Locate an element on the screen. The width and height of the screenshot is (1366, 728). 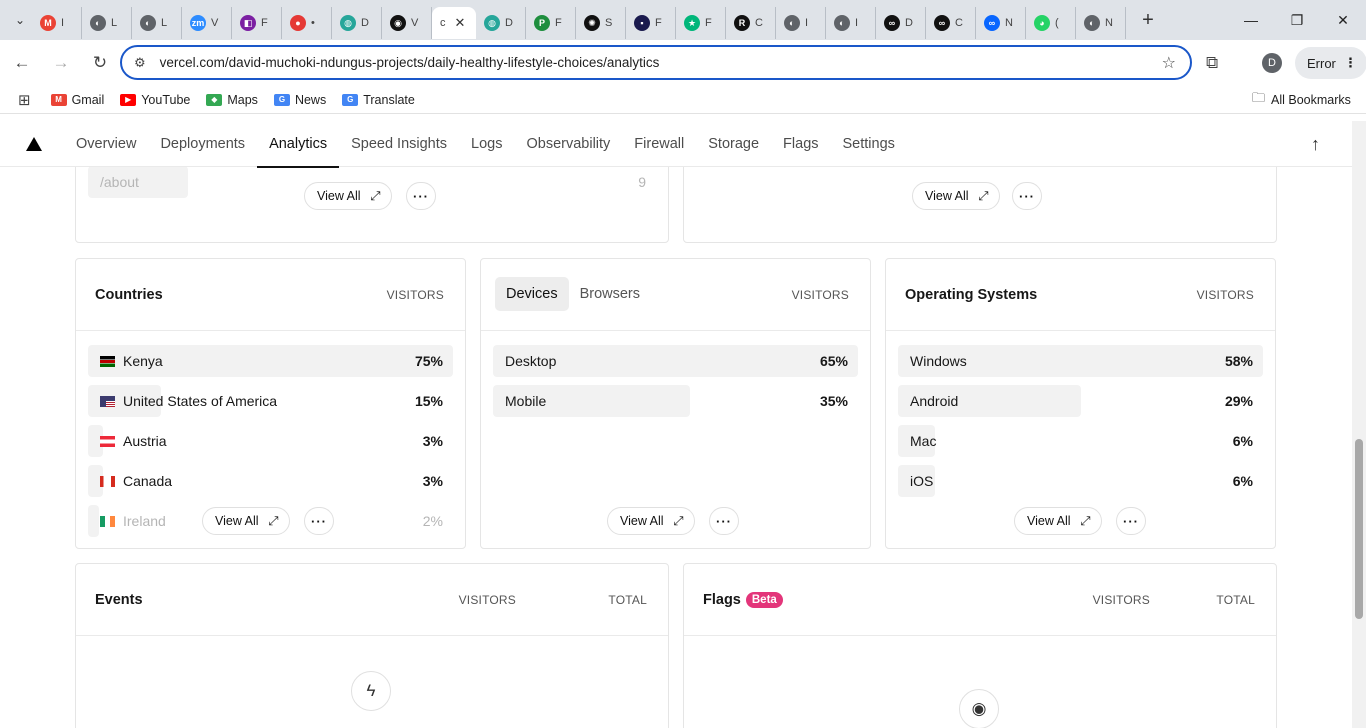
list-item: Kenya 75% is located at coordinates (270, 361).